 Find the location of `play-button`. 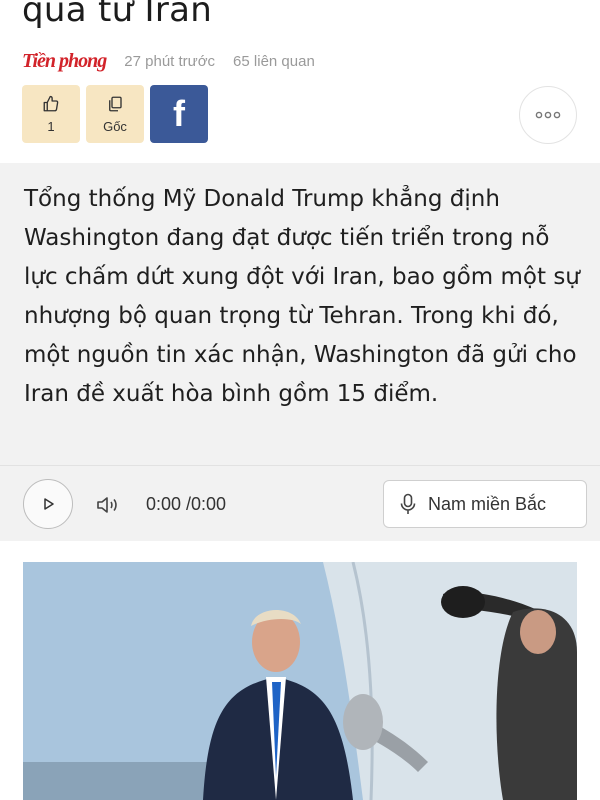

play-button is located at coordinates (48, 504).